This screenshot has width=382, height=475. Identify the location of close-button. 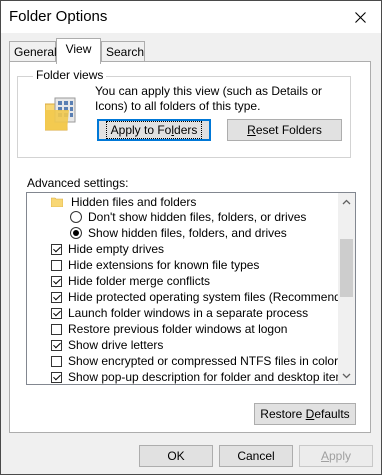
(360, 17).